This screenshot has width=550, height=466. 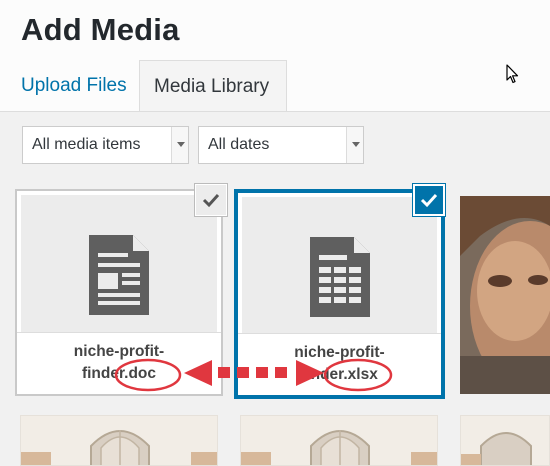 What do you see at coordinates (339, 364) in the screenshot?
I see `attachment-filename: niche-profit- finder.xlsx` at bounding box center [339, 364].